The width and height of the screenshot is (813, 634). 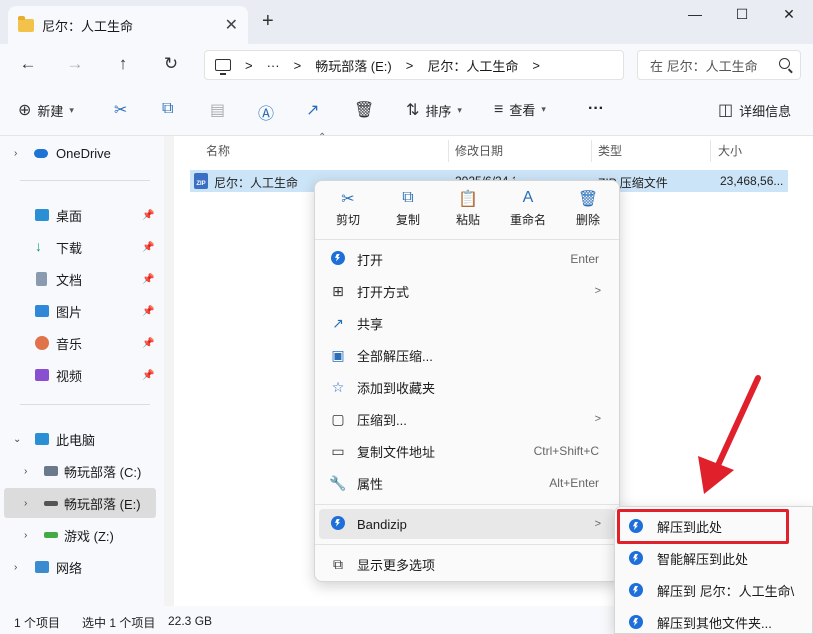 I want to click on details-button: ◫ 详细信息, so click(x=754, y=110).